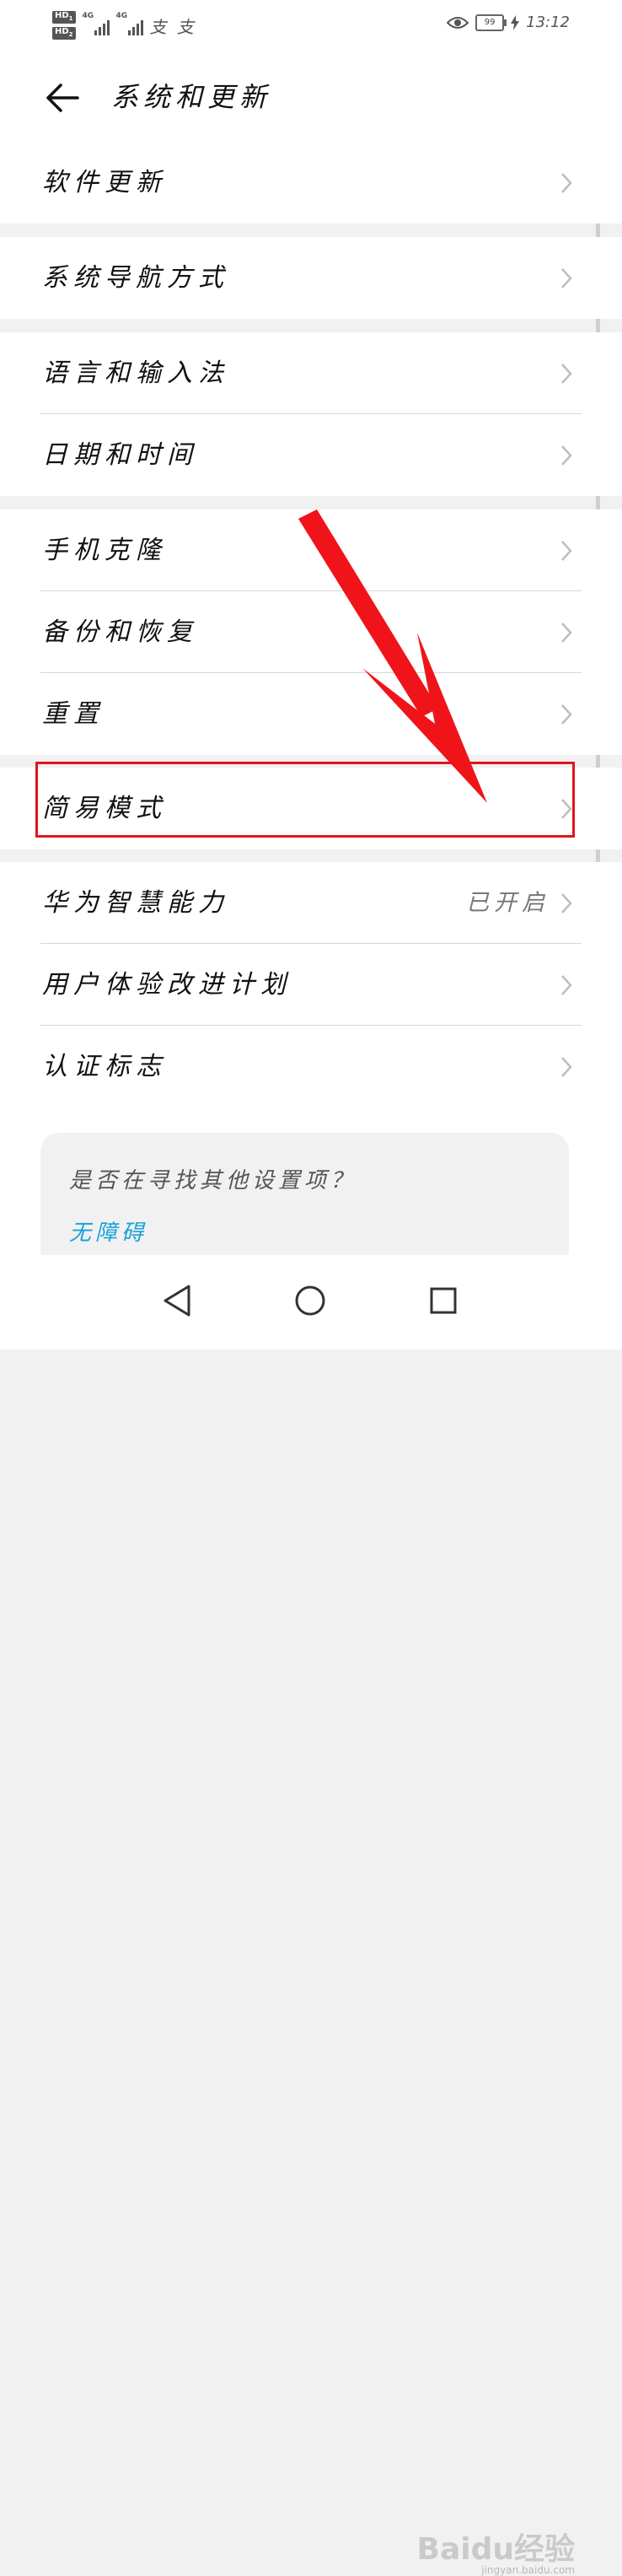 This screenshot has width=622, height=2576. What do you see at coordinates (495, 2549) in the screenshot?
I see `baidu-watermark: Baidu经验` at bounding box center [495, 2549].